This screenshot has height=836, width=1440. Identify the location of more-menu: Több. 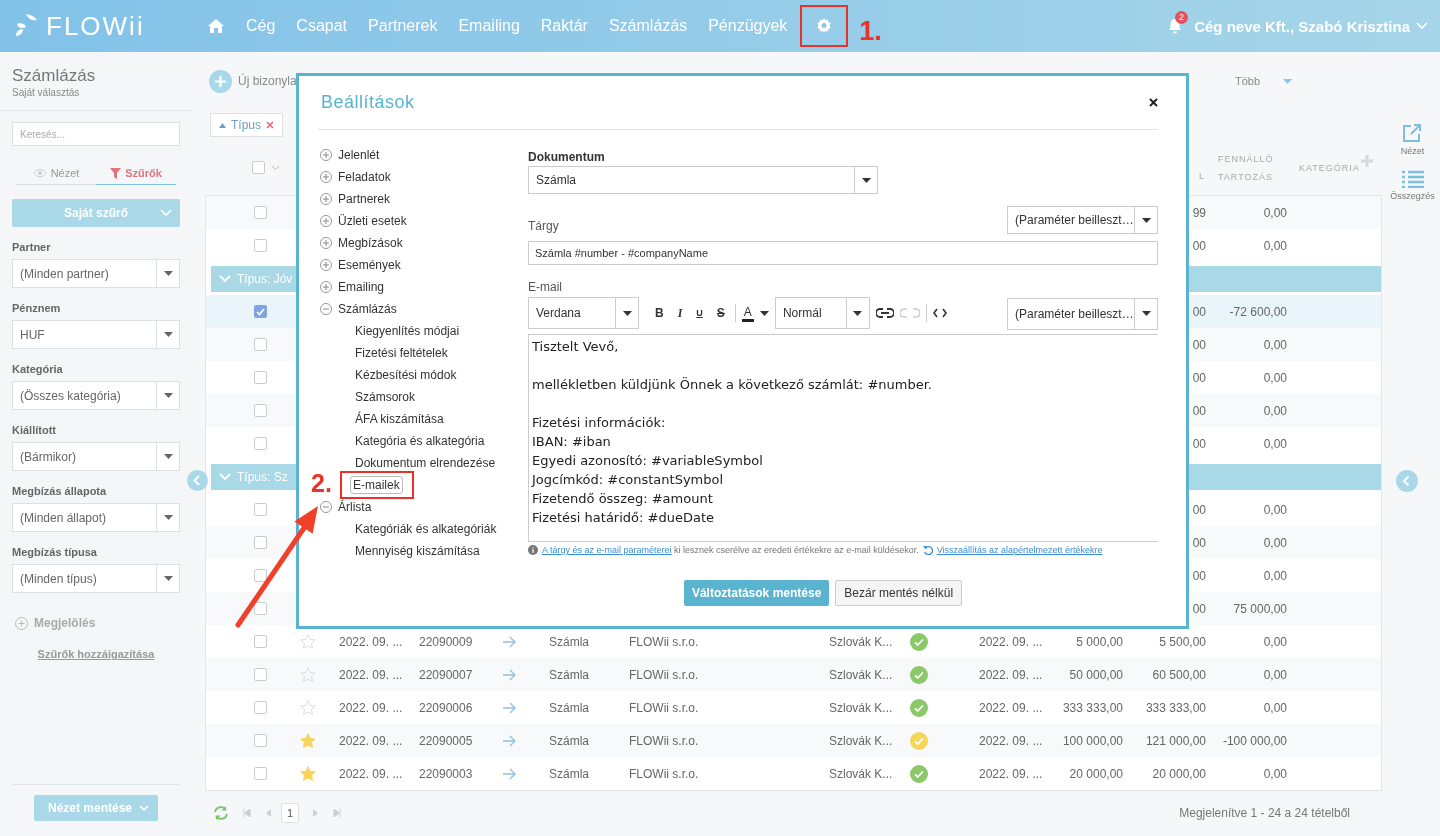
(1247, 81).